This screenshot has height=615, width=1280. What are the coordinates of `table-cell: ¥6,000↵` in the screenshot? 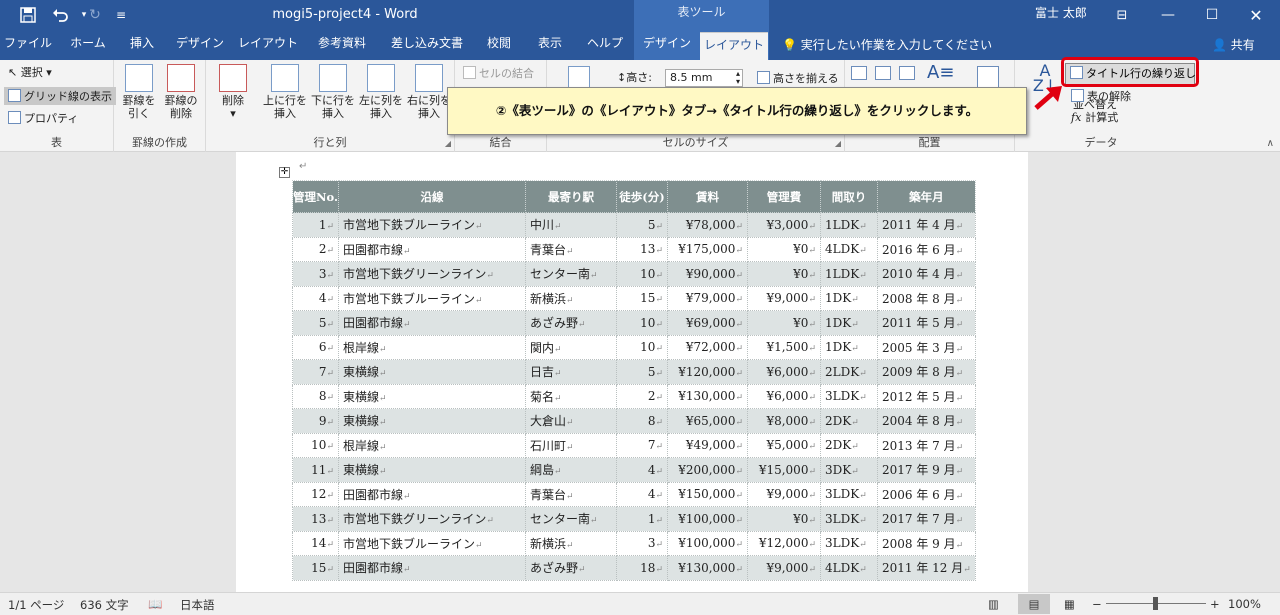 It's located at (784, 396).